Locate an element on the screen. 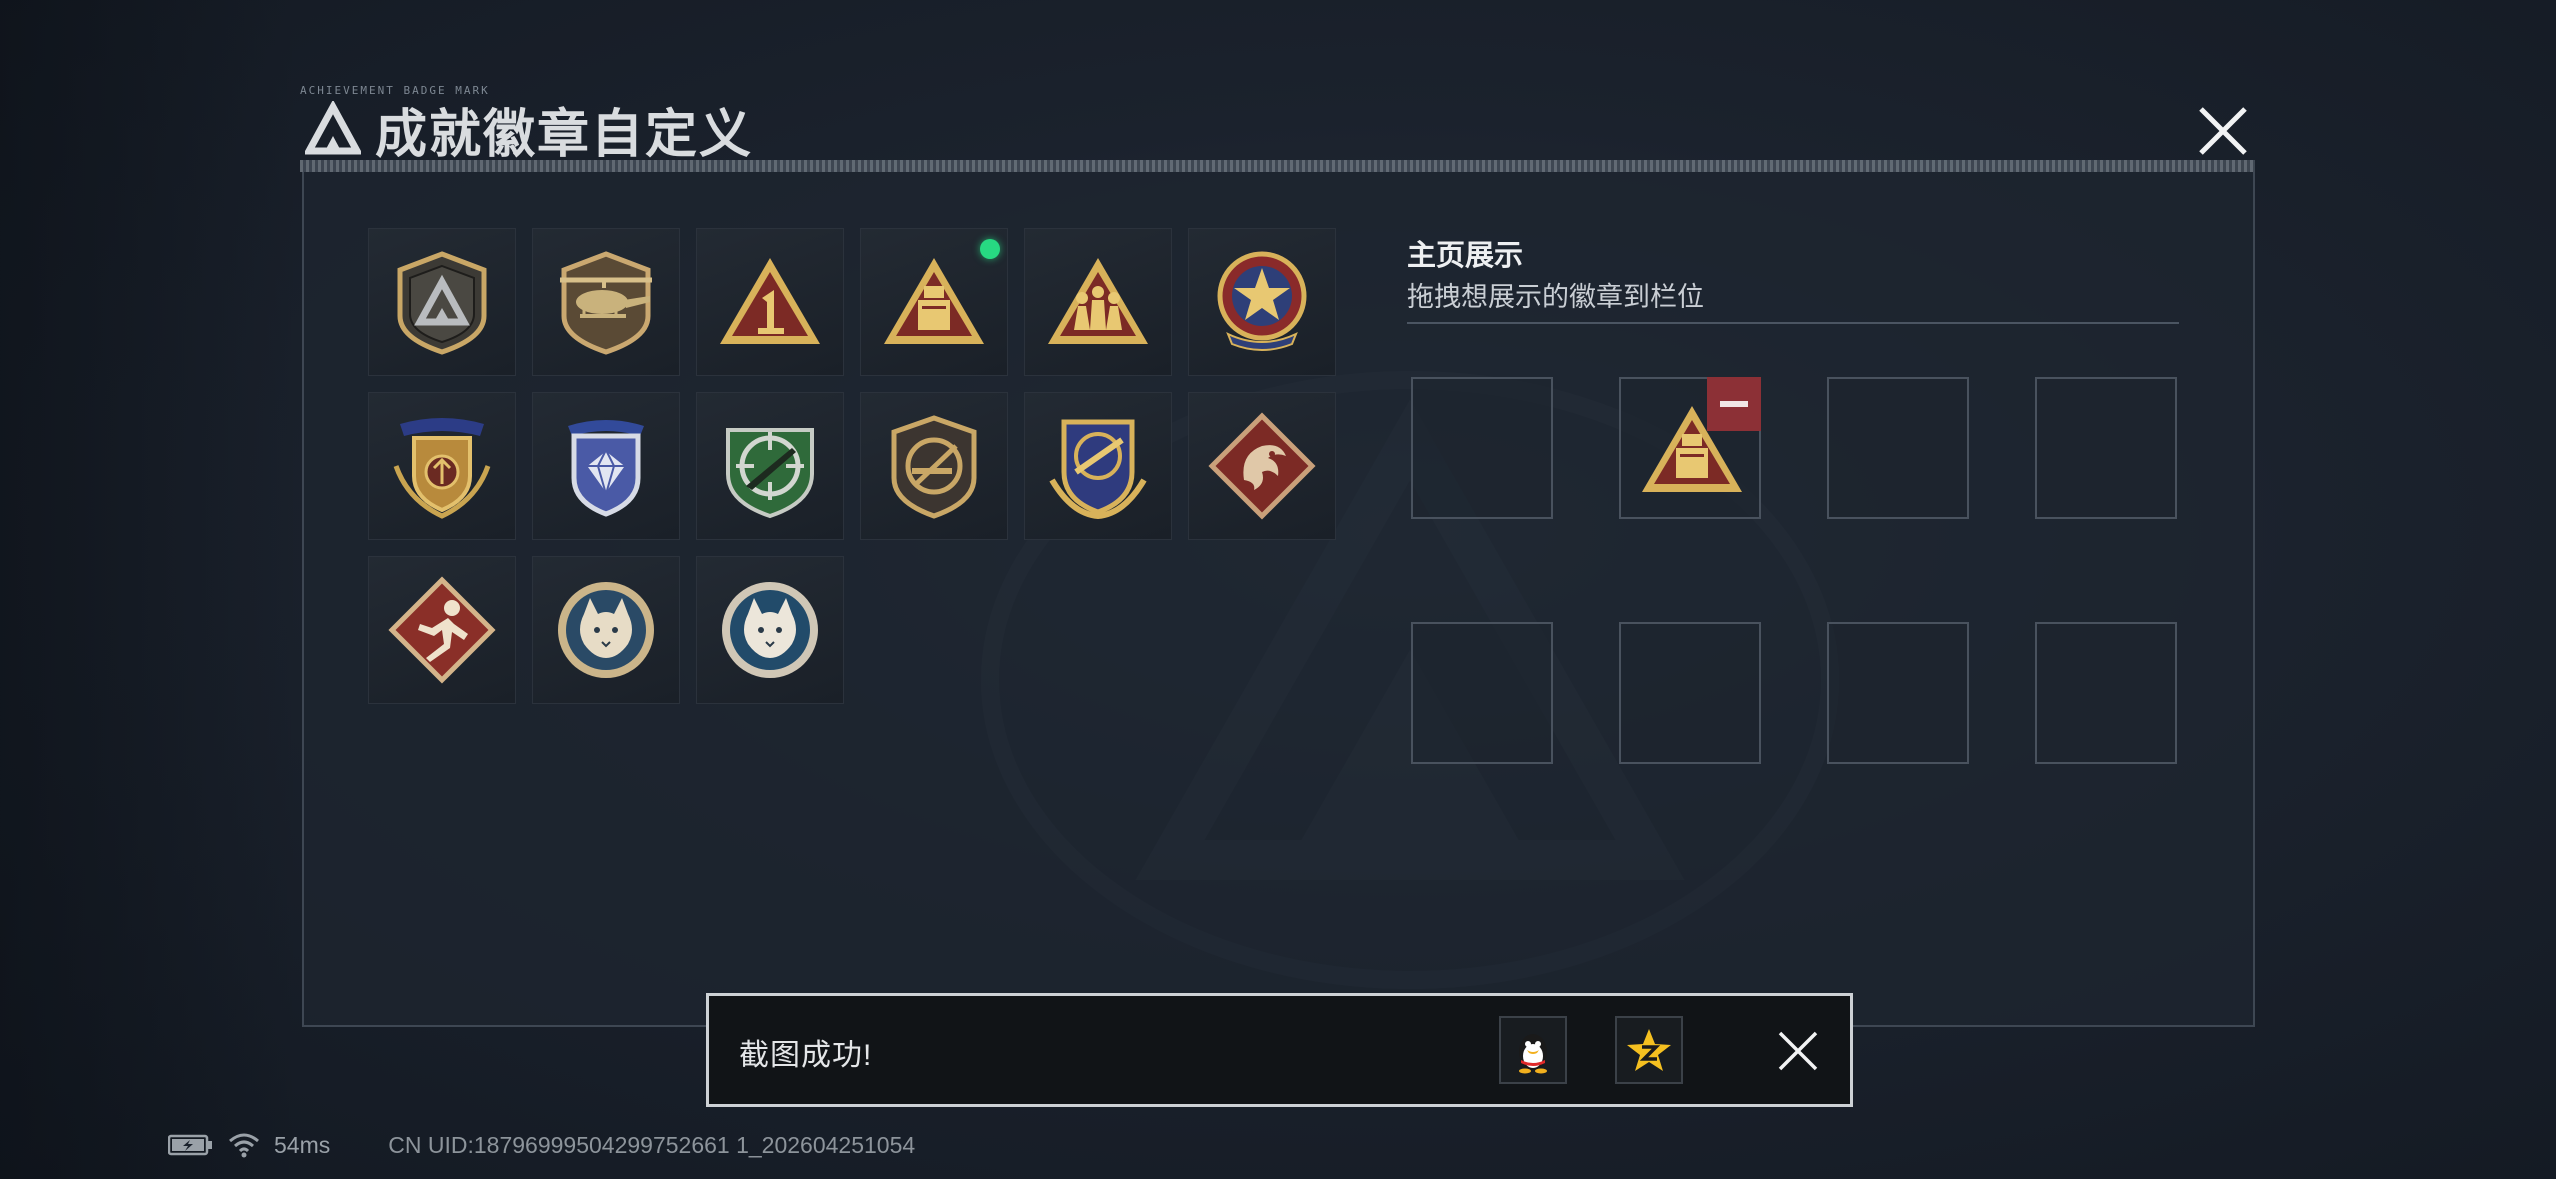  gold-wings-crest-badge-icon is located at coordinates (442, 468).